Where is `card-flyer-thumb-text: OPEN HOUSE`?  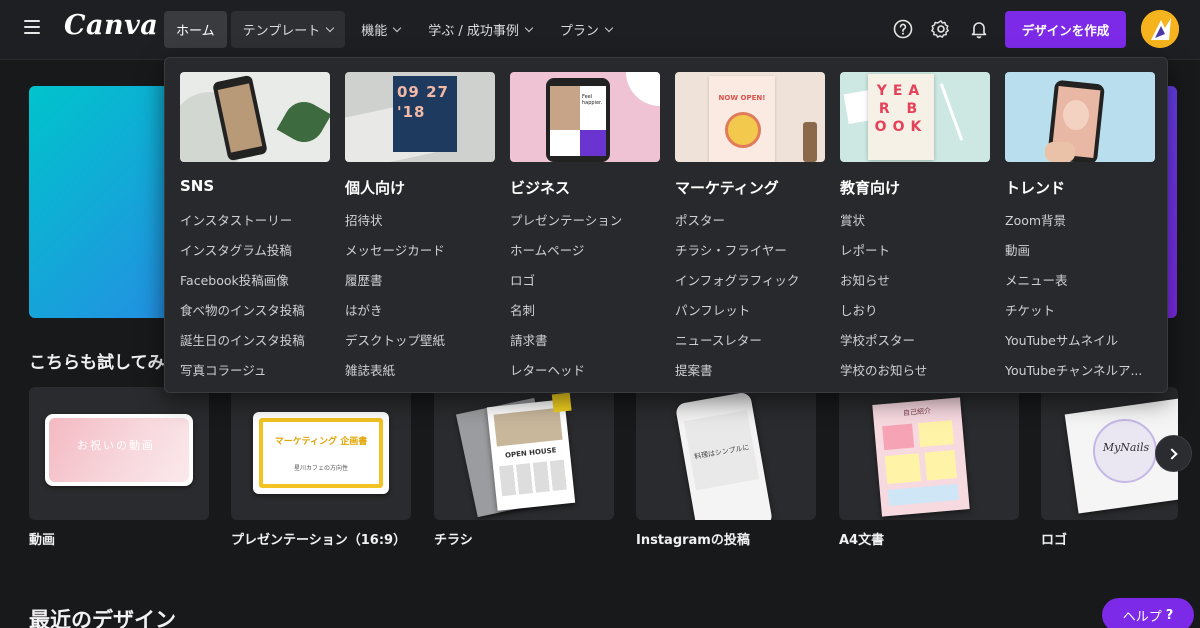
card-flyer-thumb-text: OPEN HOUSE is located at coordinates (530, 453).